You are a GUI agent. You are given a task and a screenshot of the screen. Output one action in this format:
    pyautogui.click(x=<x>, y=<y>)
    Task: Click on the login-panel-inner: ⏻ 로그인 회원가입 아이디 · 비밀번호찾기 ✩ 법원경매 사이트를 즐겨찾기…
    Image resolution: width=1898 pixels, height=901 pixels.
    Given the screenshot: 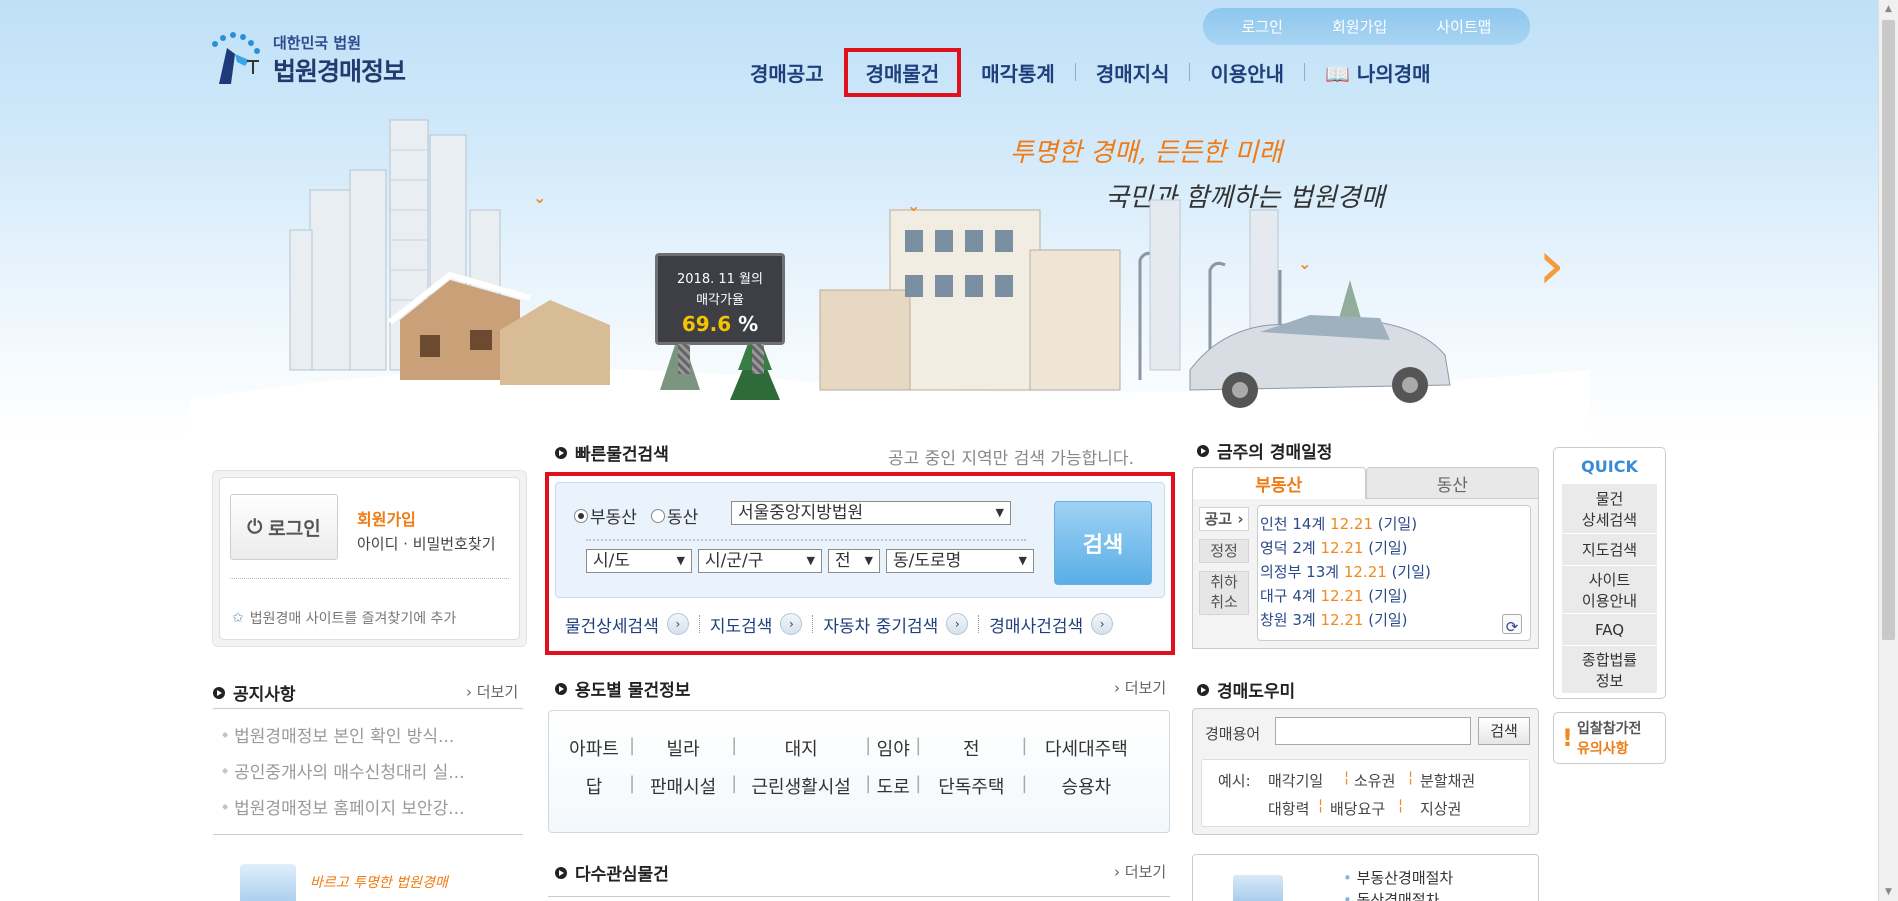 What is the action you would take?
    pyautogui.click(x=369, y=558)
    